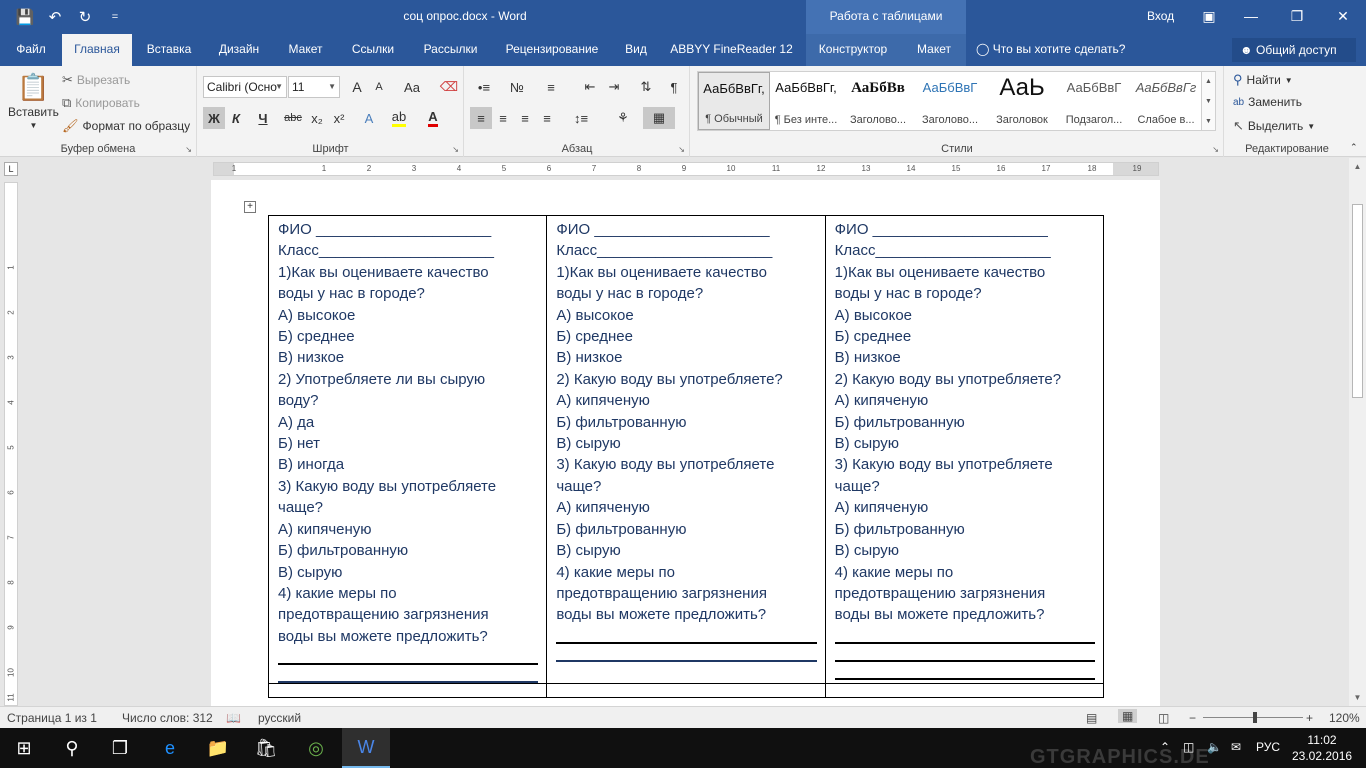  Describe the element at coordinates (547, 118) in the screenshot. I see `justify-button: ≡` at that location.